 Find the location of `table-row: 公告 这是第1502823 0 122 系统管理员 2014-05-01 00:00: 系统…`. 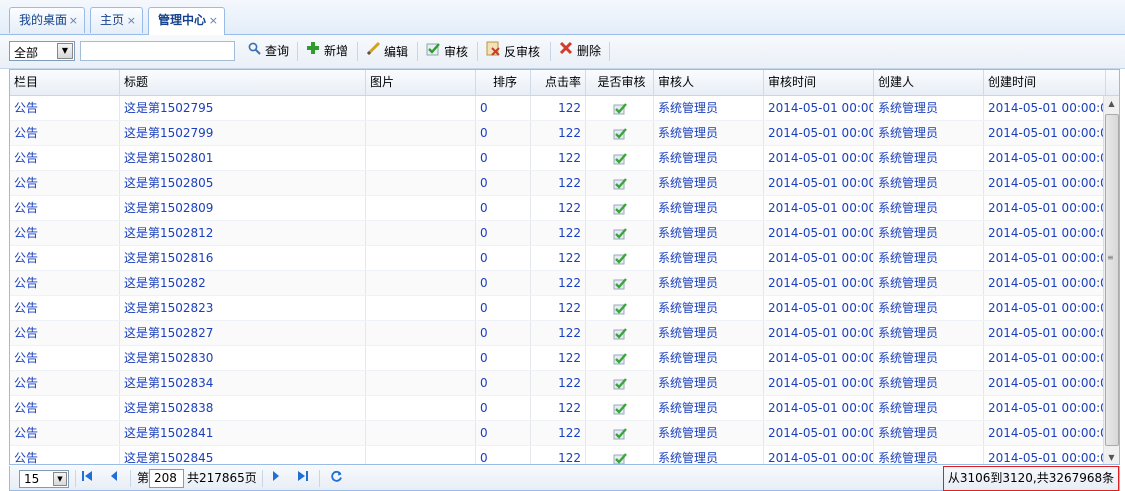

table-row: 公告 这是第1502823 0 122 系统管理员 2014-05-01 00:00: 系统… is located at coordinates (556, 308).